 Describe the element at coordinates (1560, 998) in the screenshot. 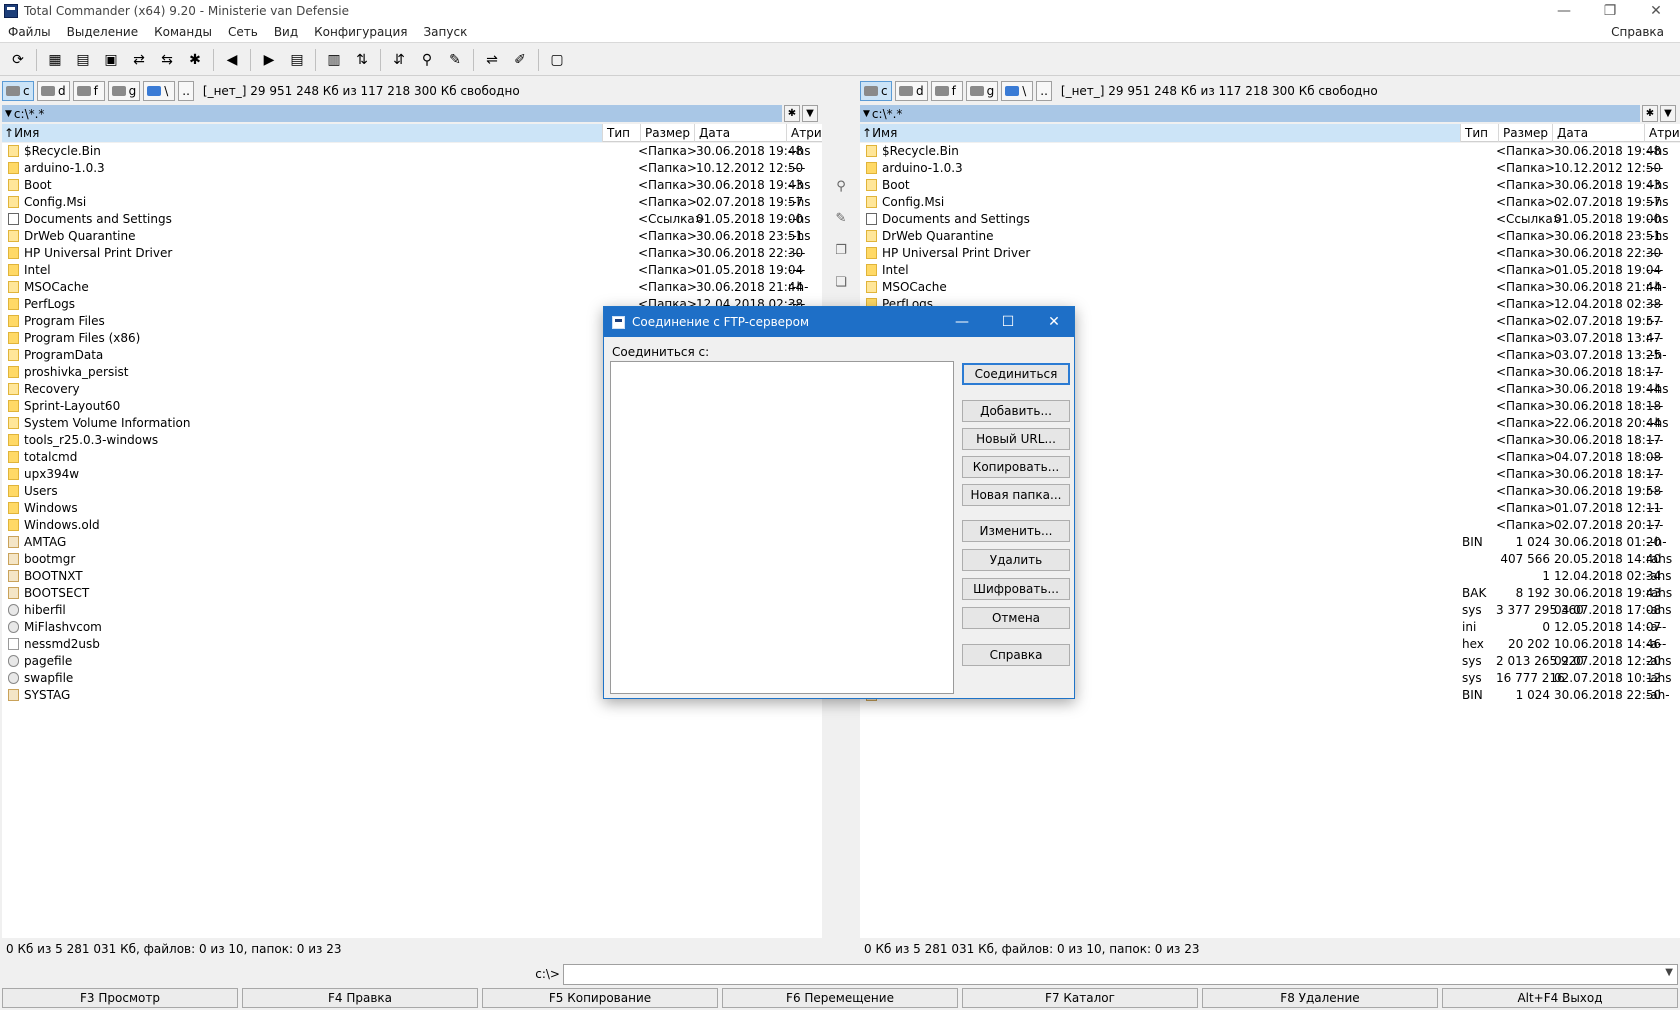

I see `altf4-exit-button: Alt+F4 Выход` at that location.